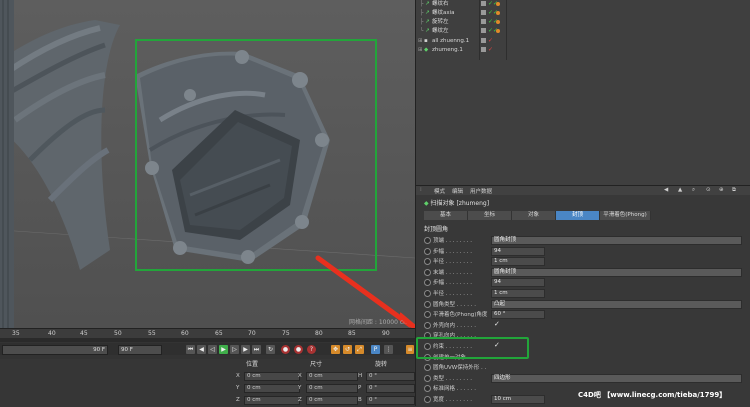  I want to click on tab-caps: 封顶, so click(578, 215).